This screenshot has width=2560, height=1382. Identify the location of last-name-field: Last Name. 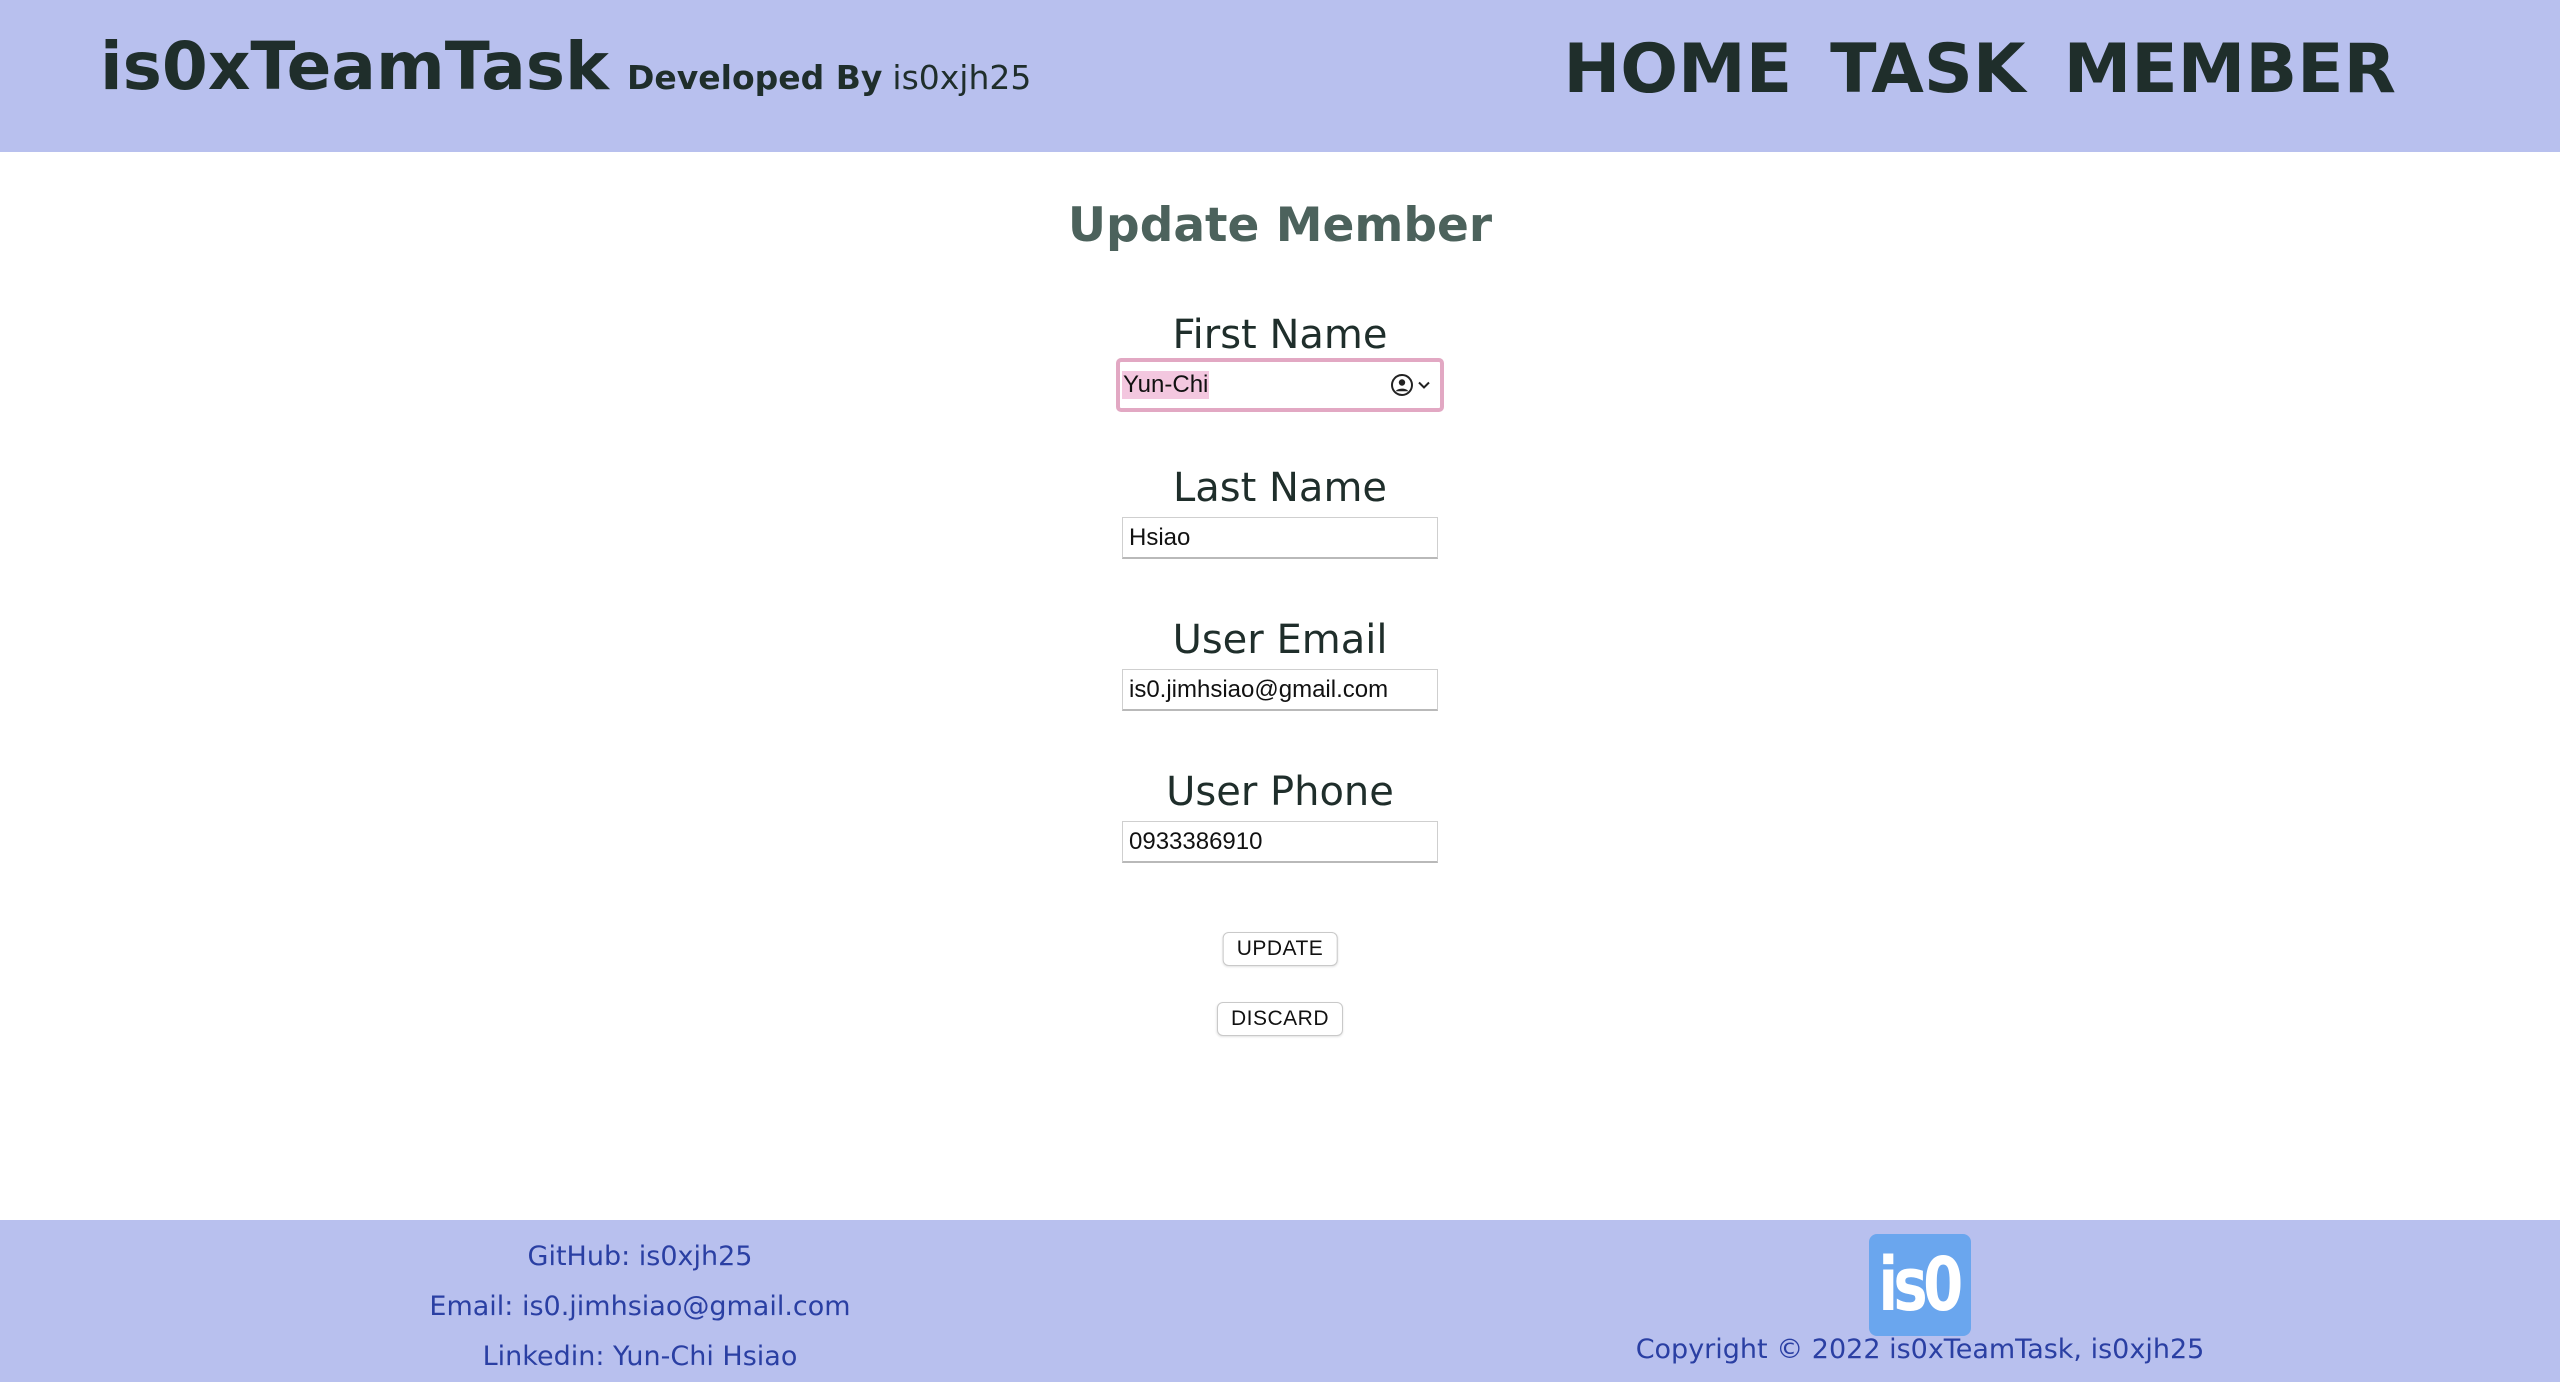
(1280, 513).